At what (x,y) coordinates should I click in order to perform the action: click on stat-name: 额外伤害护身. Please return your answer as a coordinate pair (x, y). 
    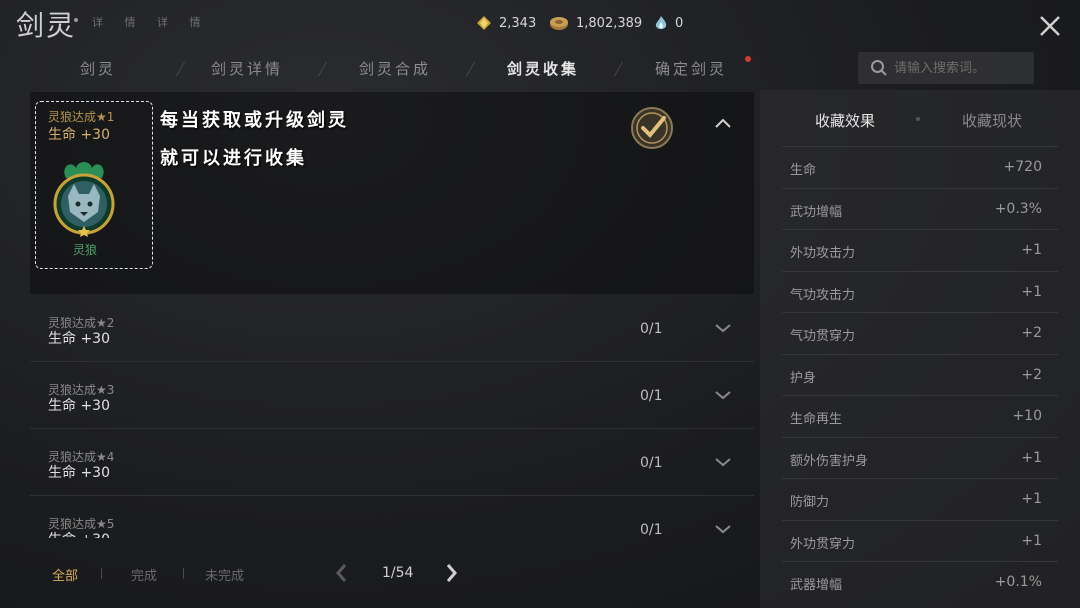
    Looking at the image, I should click on (829, 461).